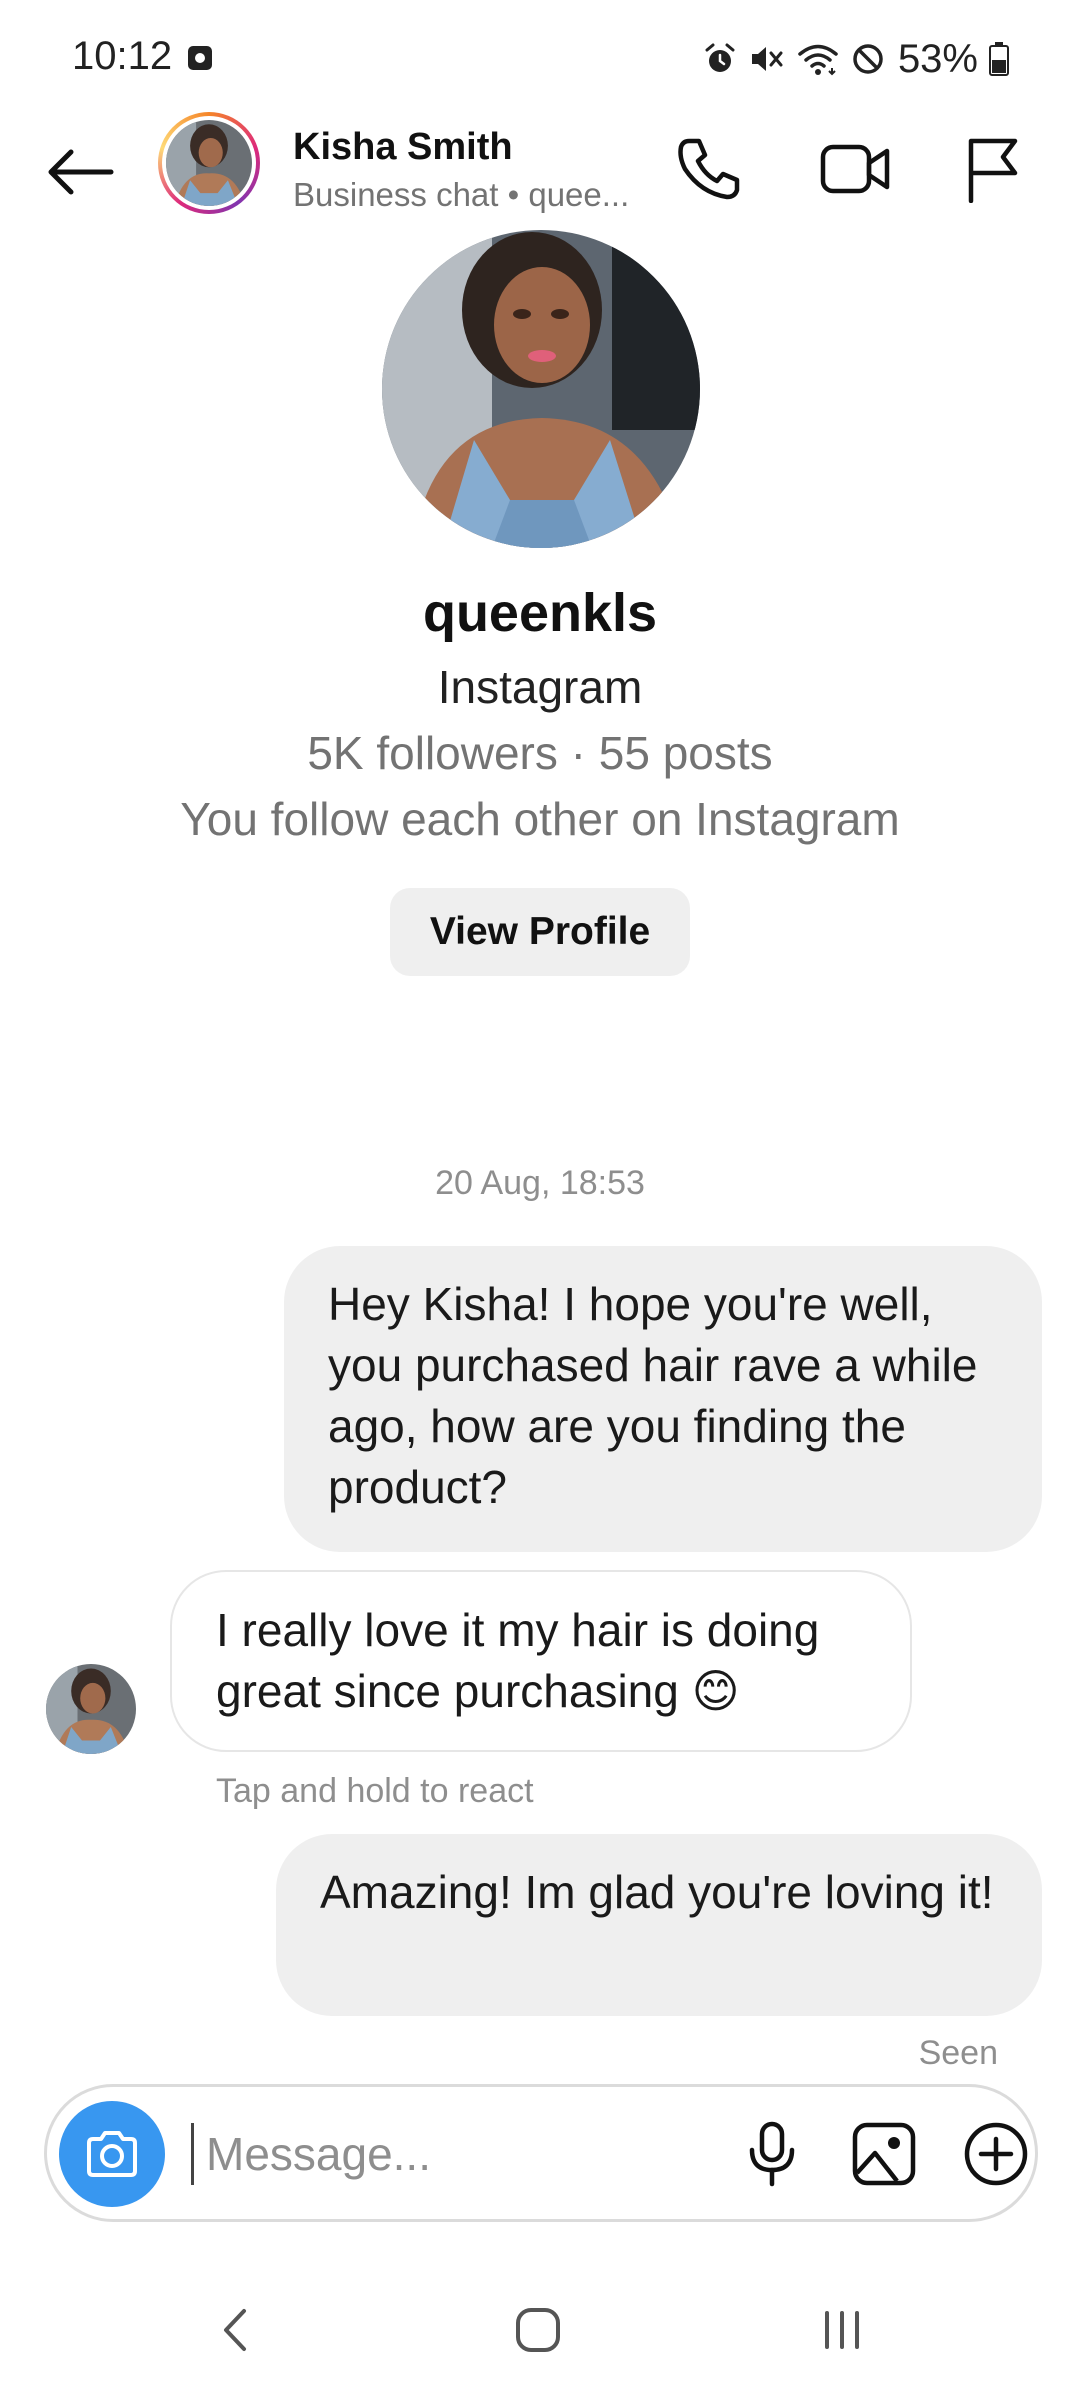 This screenshot has width=1080, height=2400. What do you see at coordinates (868, 59) in the screenshot?
I see `do-not-disturb-icon` at bounding box center [868, 59].